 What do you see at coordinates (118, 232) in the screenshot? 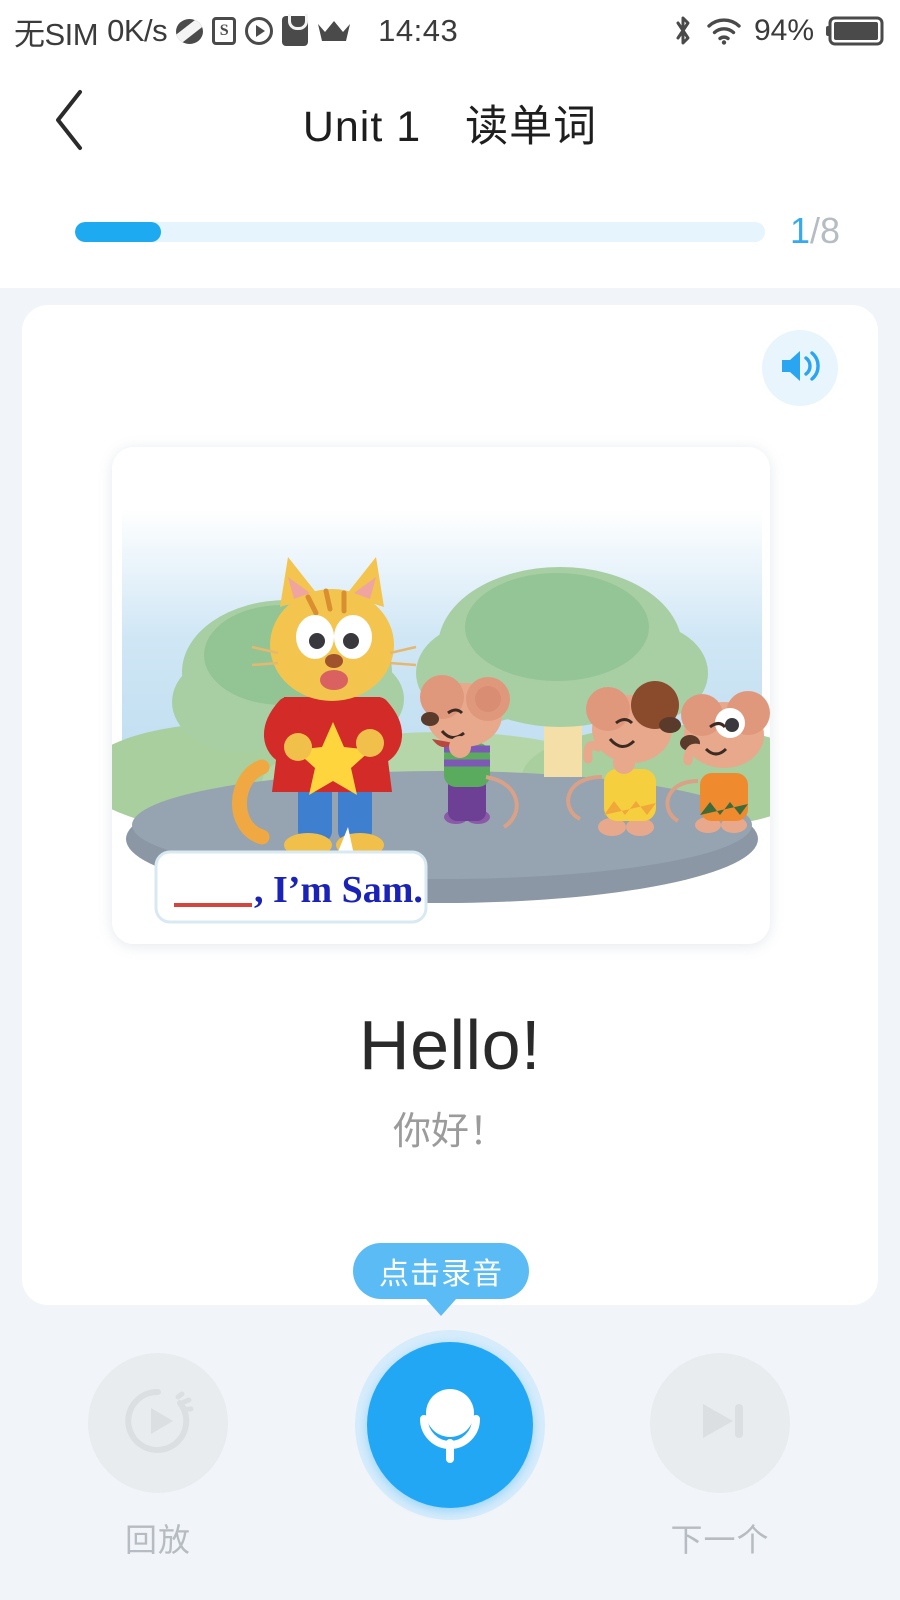
I see `progress-bar-fill` at bounding box center [118, 232].